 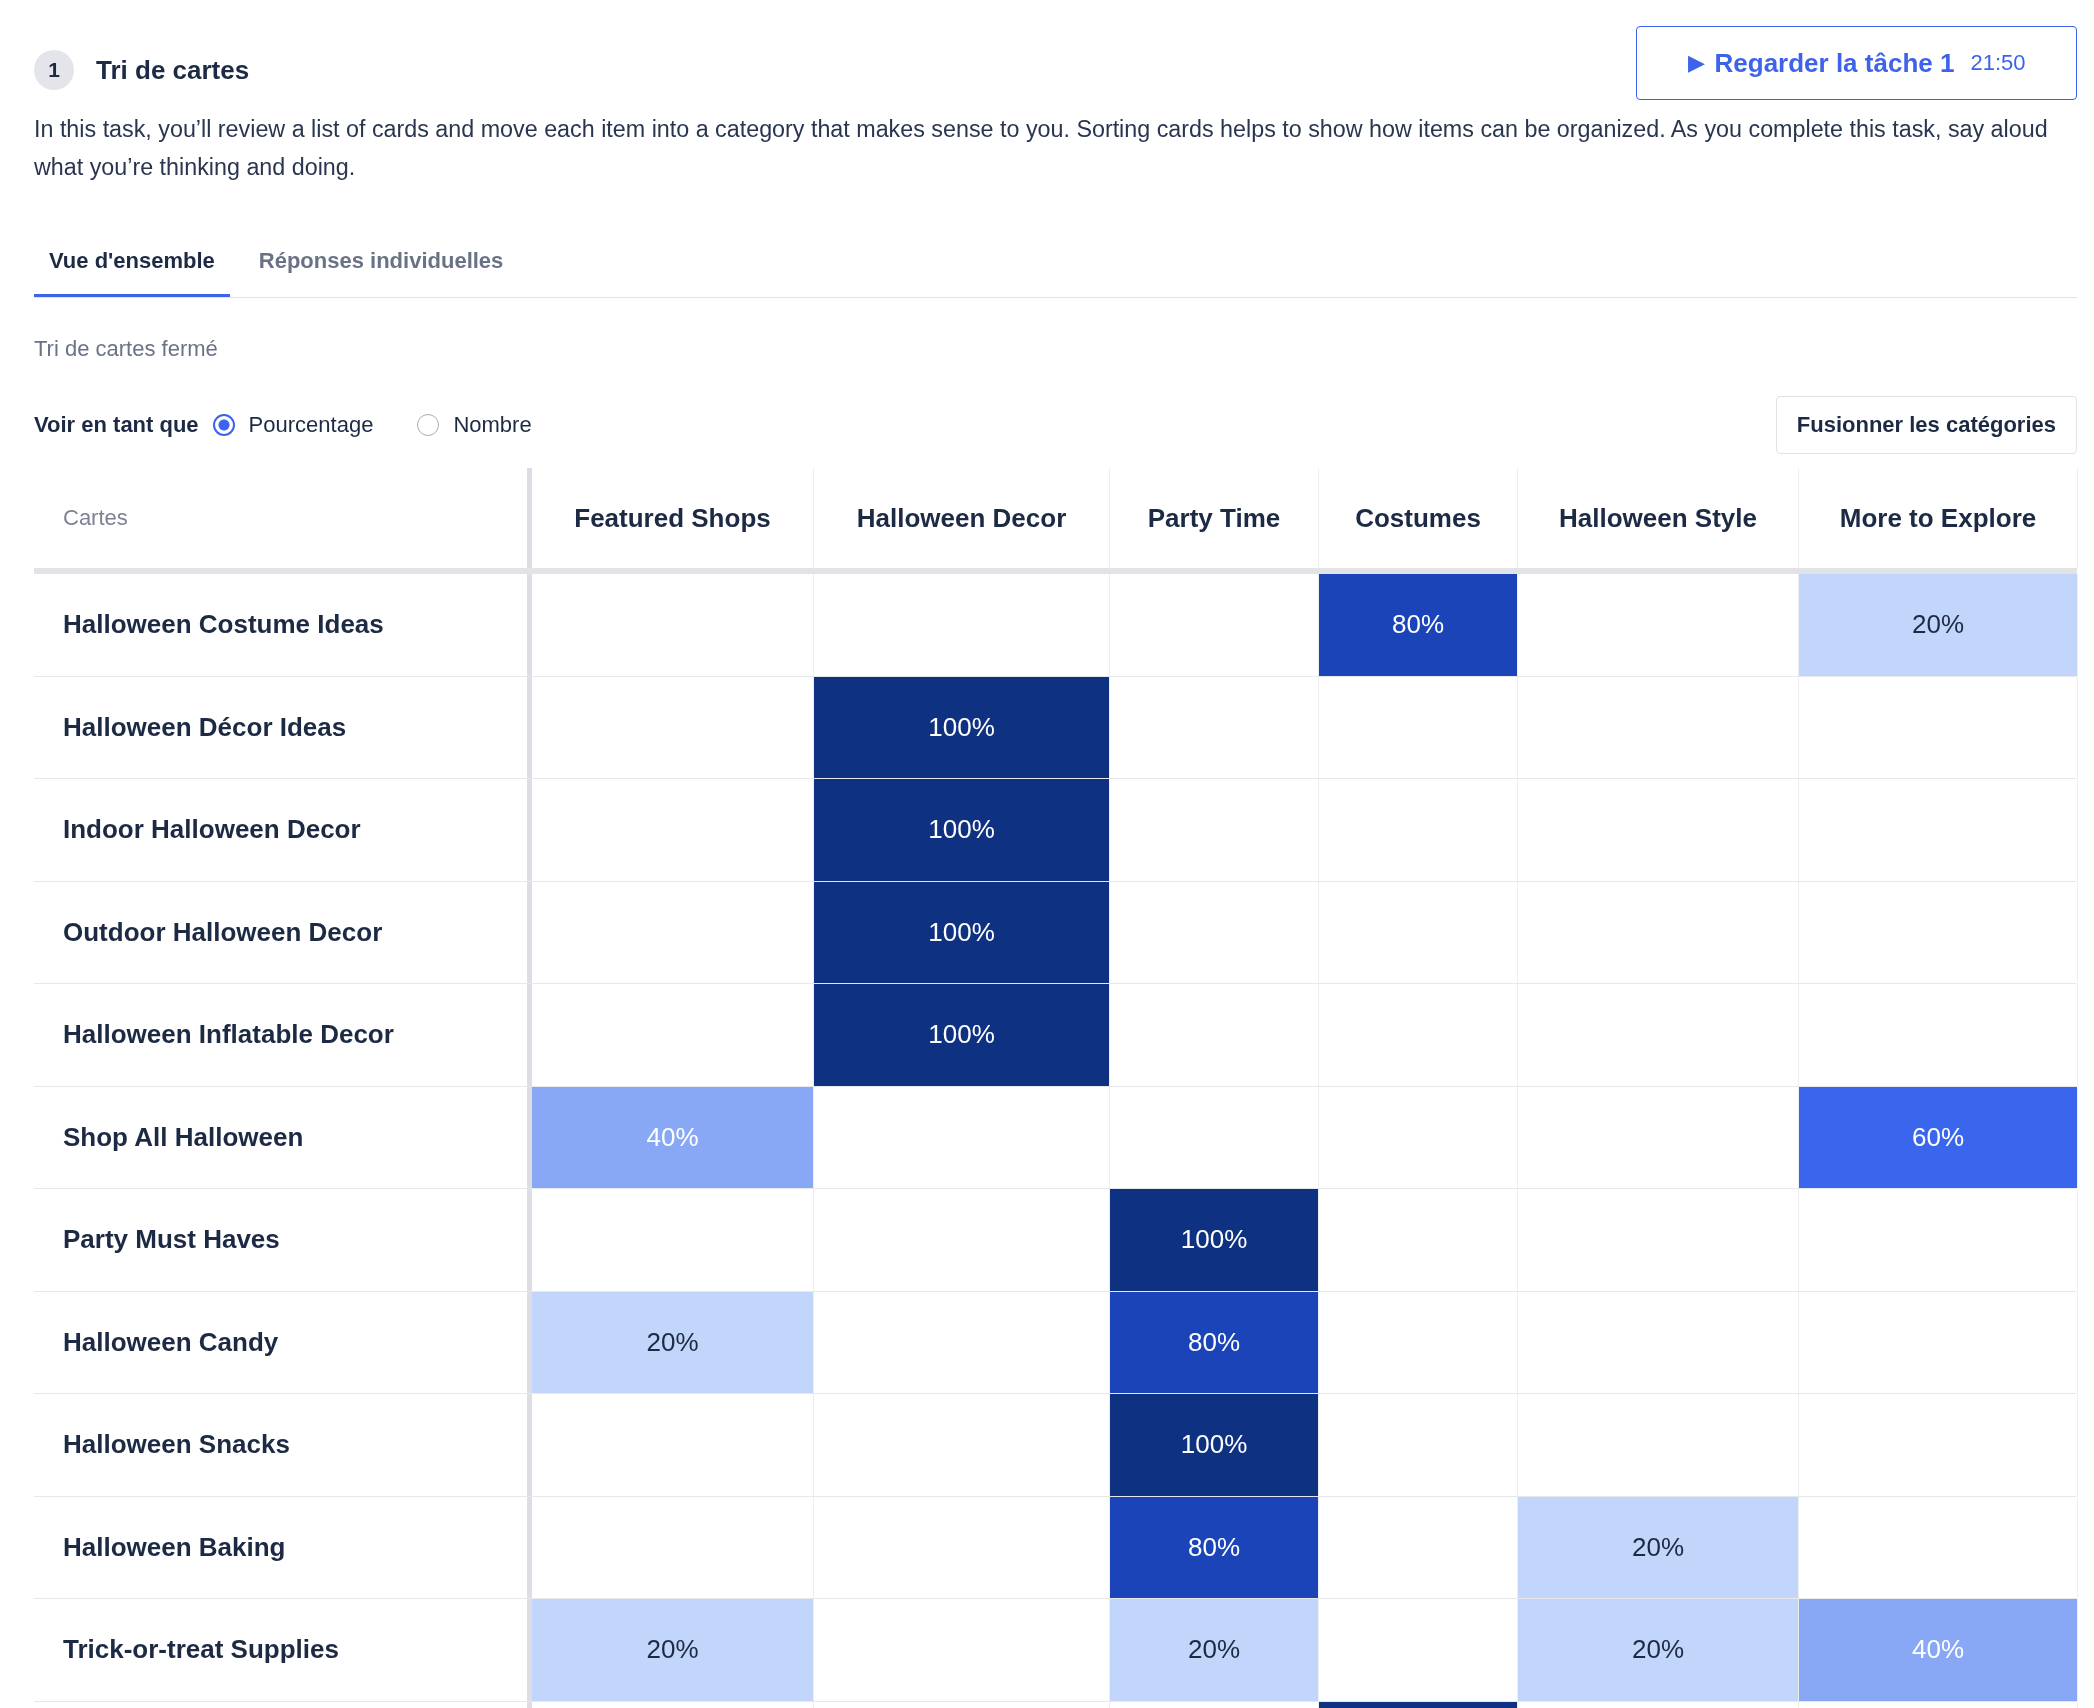 I want to click on task-title: Tri de cartes, so click(x=173, y=70).